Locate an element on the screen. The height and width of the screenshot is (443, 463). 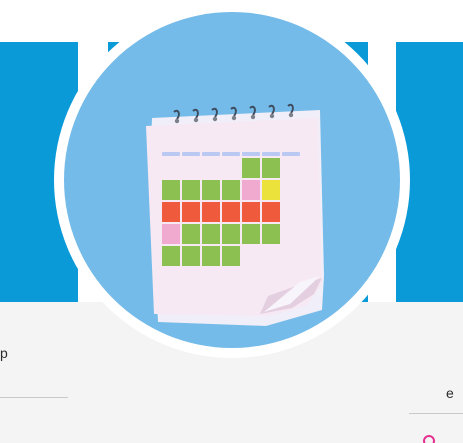
left-divider is located at coordinates (34, 397).